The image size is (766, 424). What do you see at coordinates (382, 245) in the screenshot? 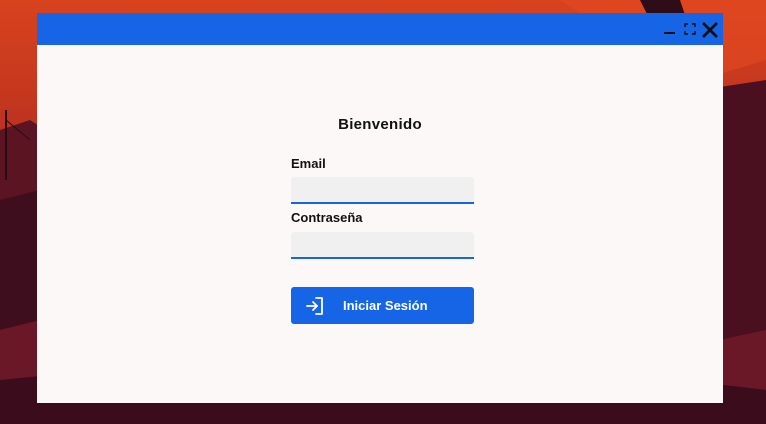
I see `password-field` at bounding box center [382, 245].